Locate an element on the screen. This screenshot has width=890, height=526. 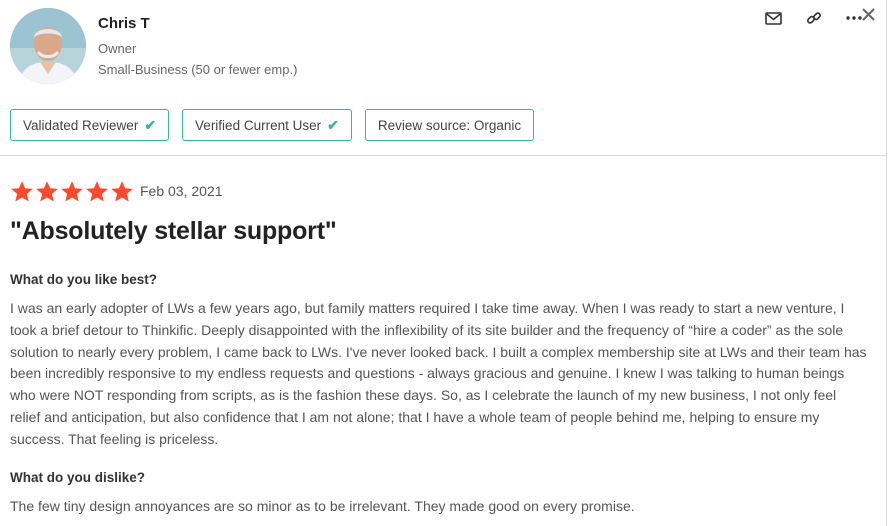
question-dislike: What do you dislike? is located at coordinates (78, 477).